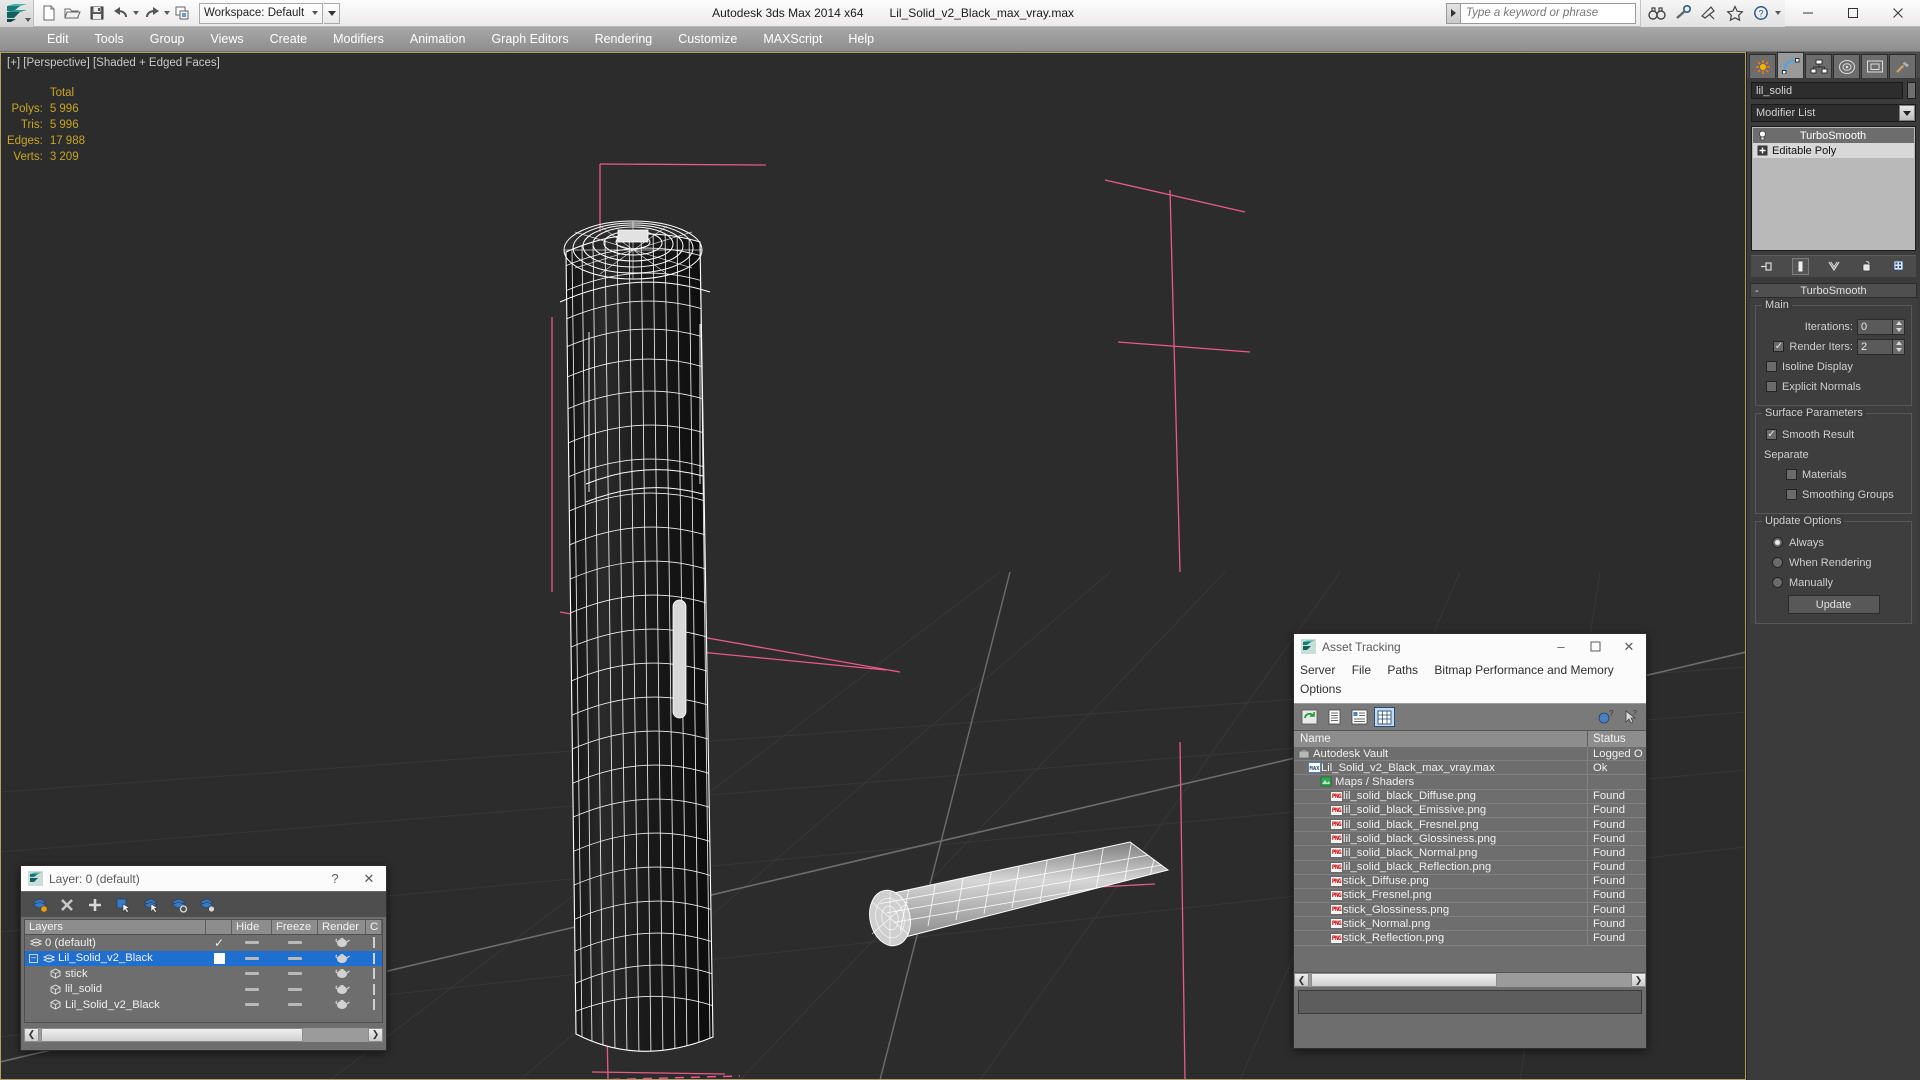 Image resolution: width=1920 pixels, height=1080 pixels. I want to click on help-dropdown, so click(1778, 13).